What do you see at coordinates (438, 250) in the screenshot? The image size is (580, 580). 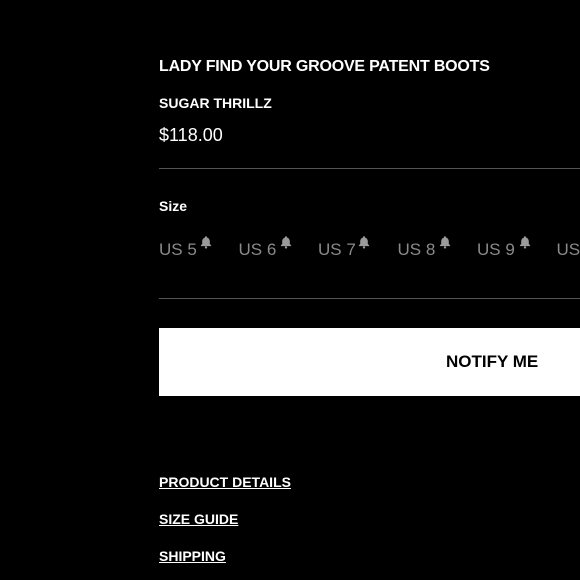 I see `size-option-us-8: US 8` at bounding box center [438, 250].